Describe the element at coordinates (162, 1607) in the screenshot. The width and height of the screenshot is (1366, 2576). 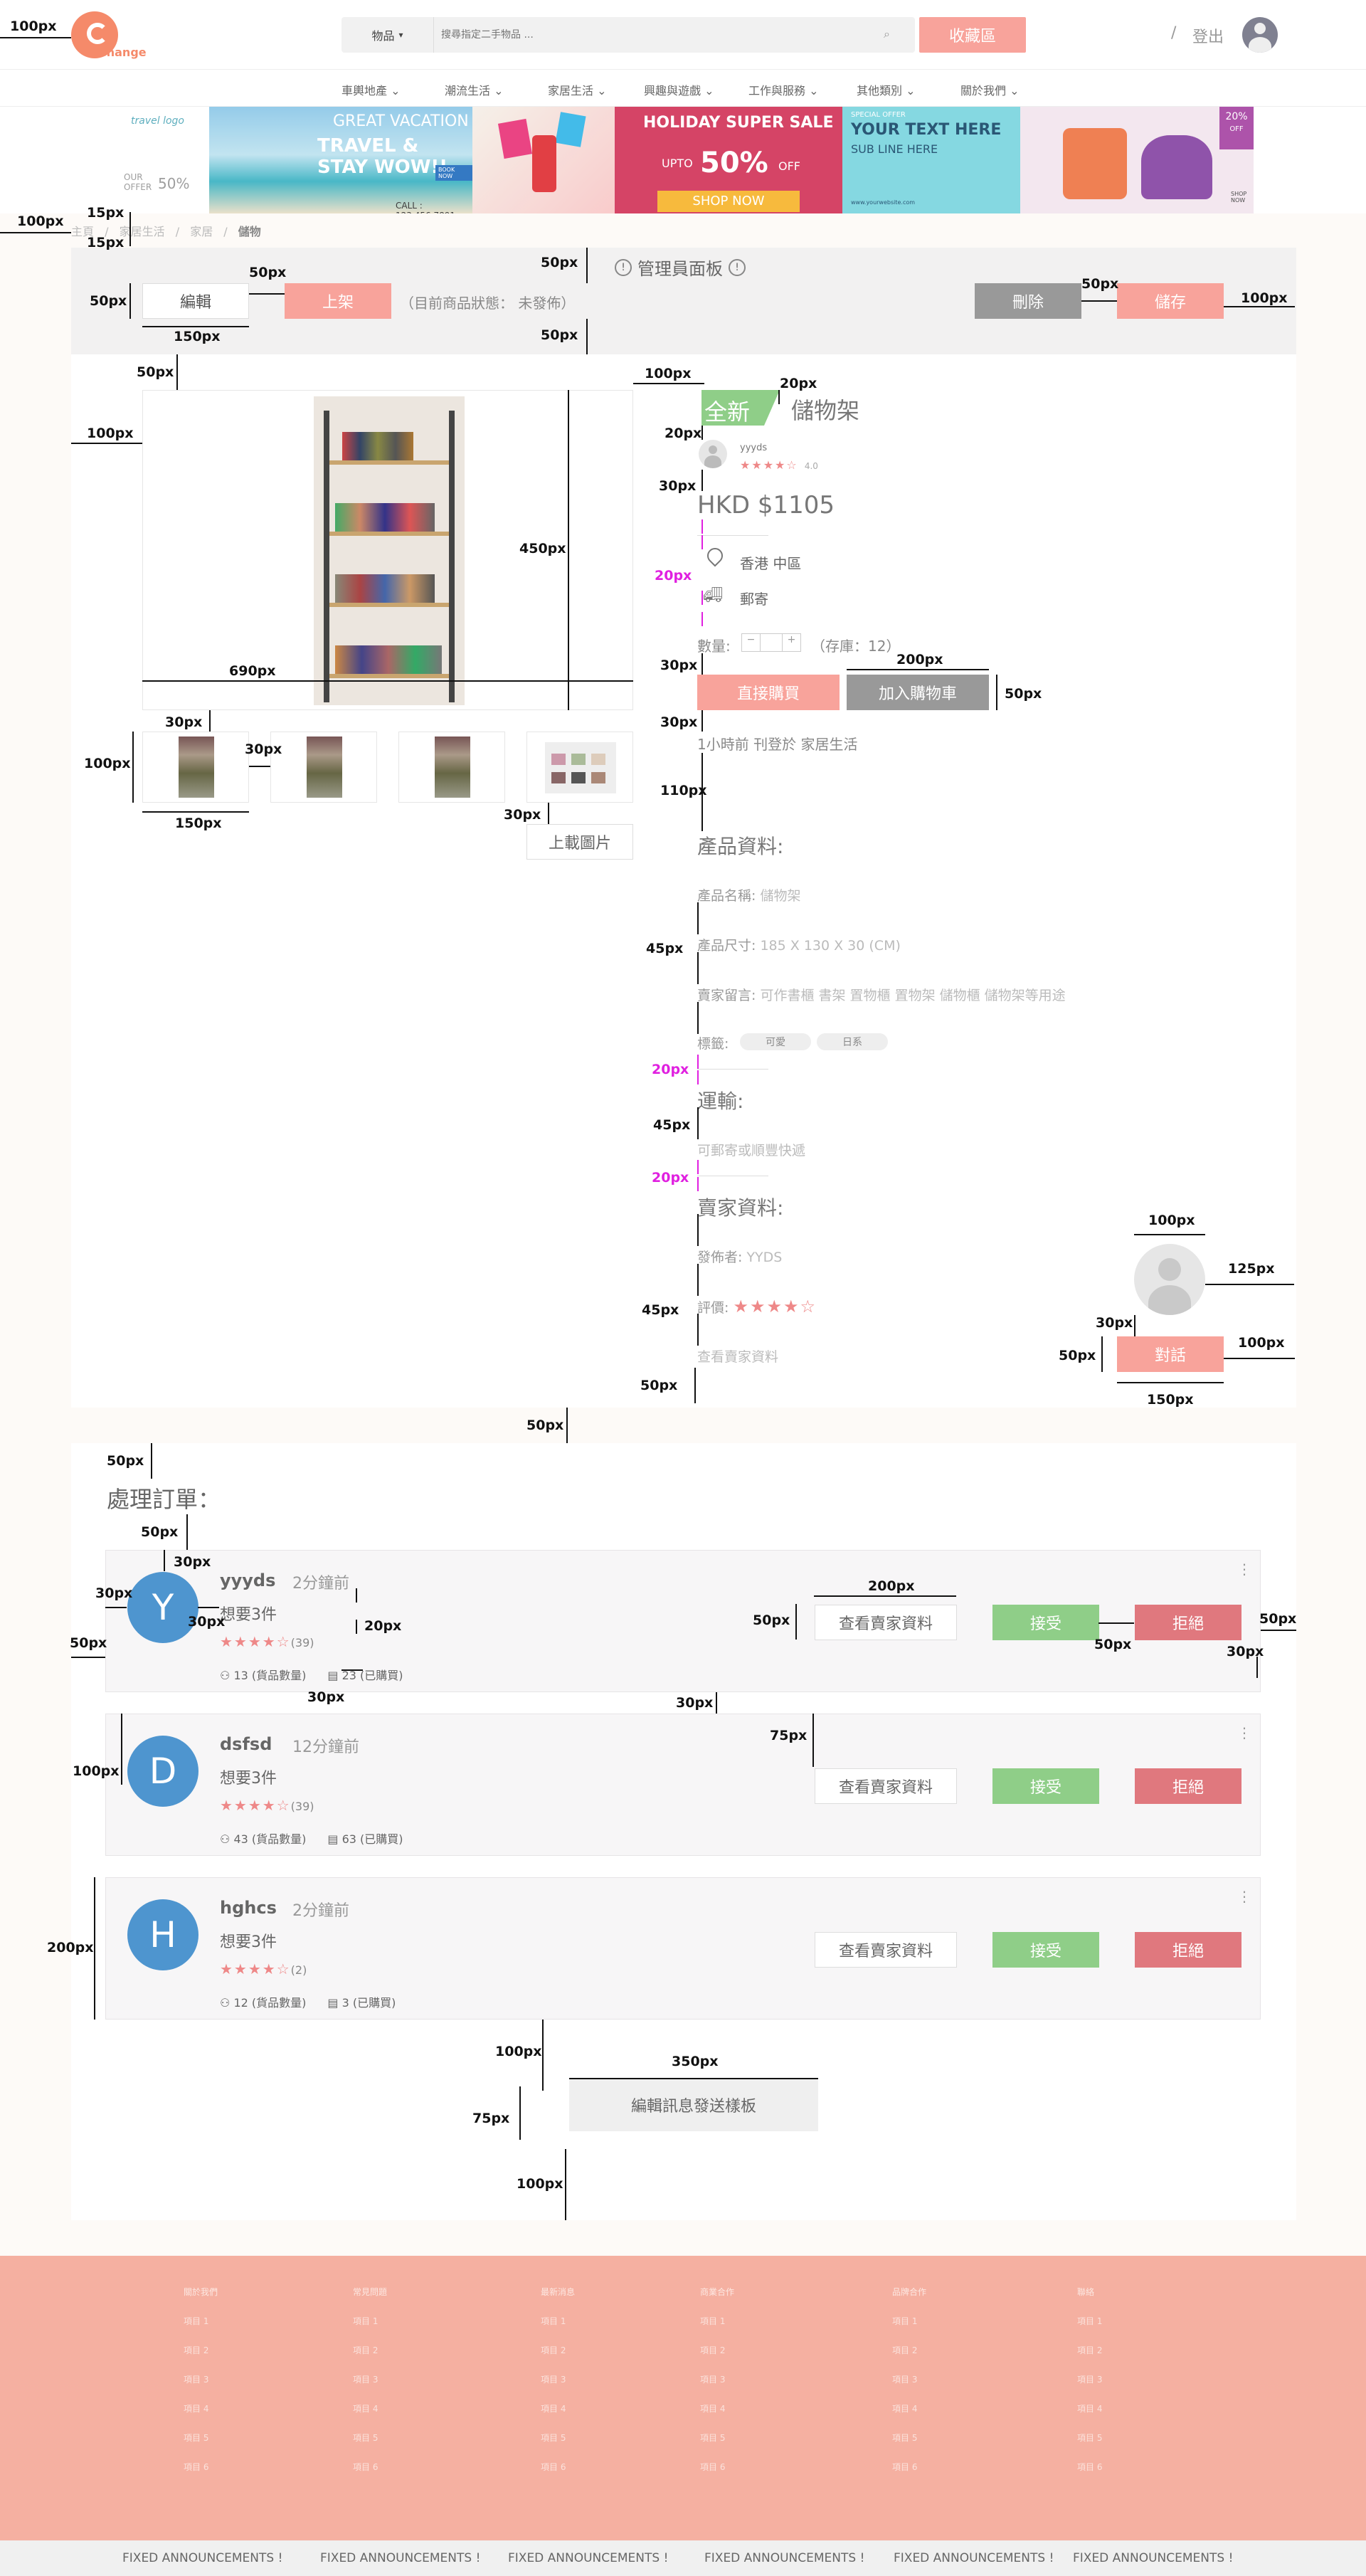
I see `avatar: Y` at that location.